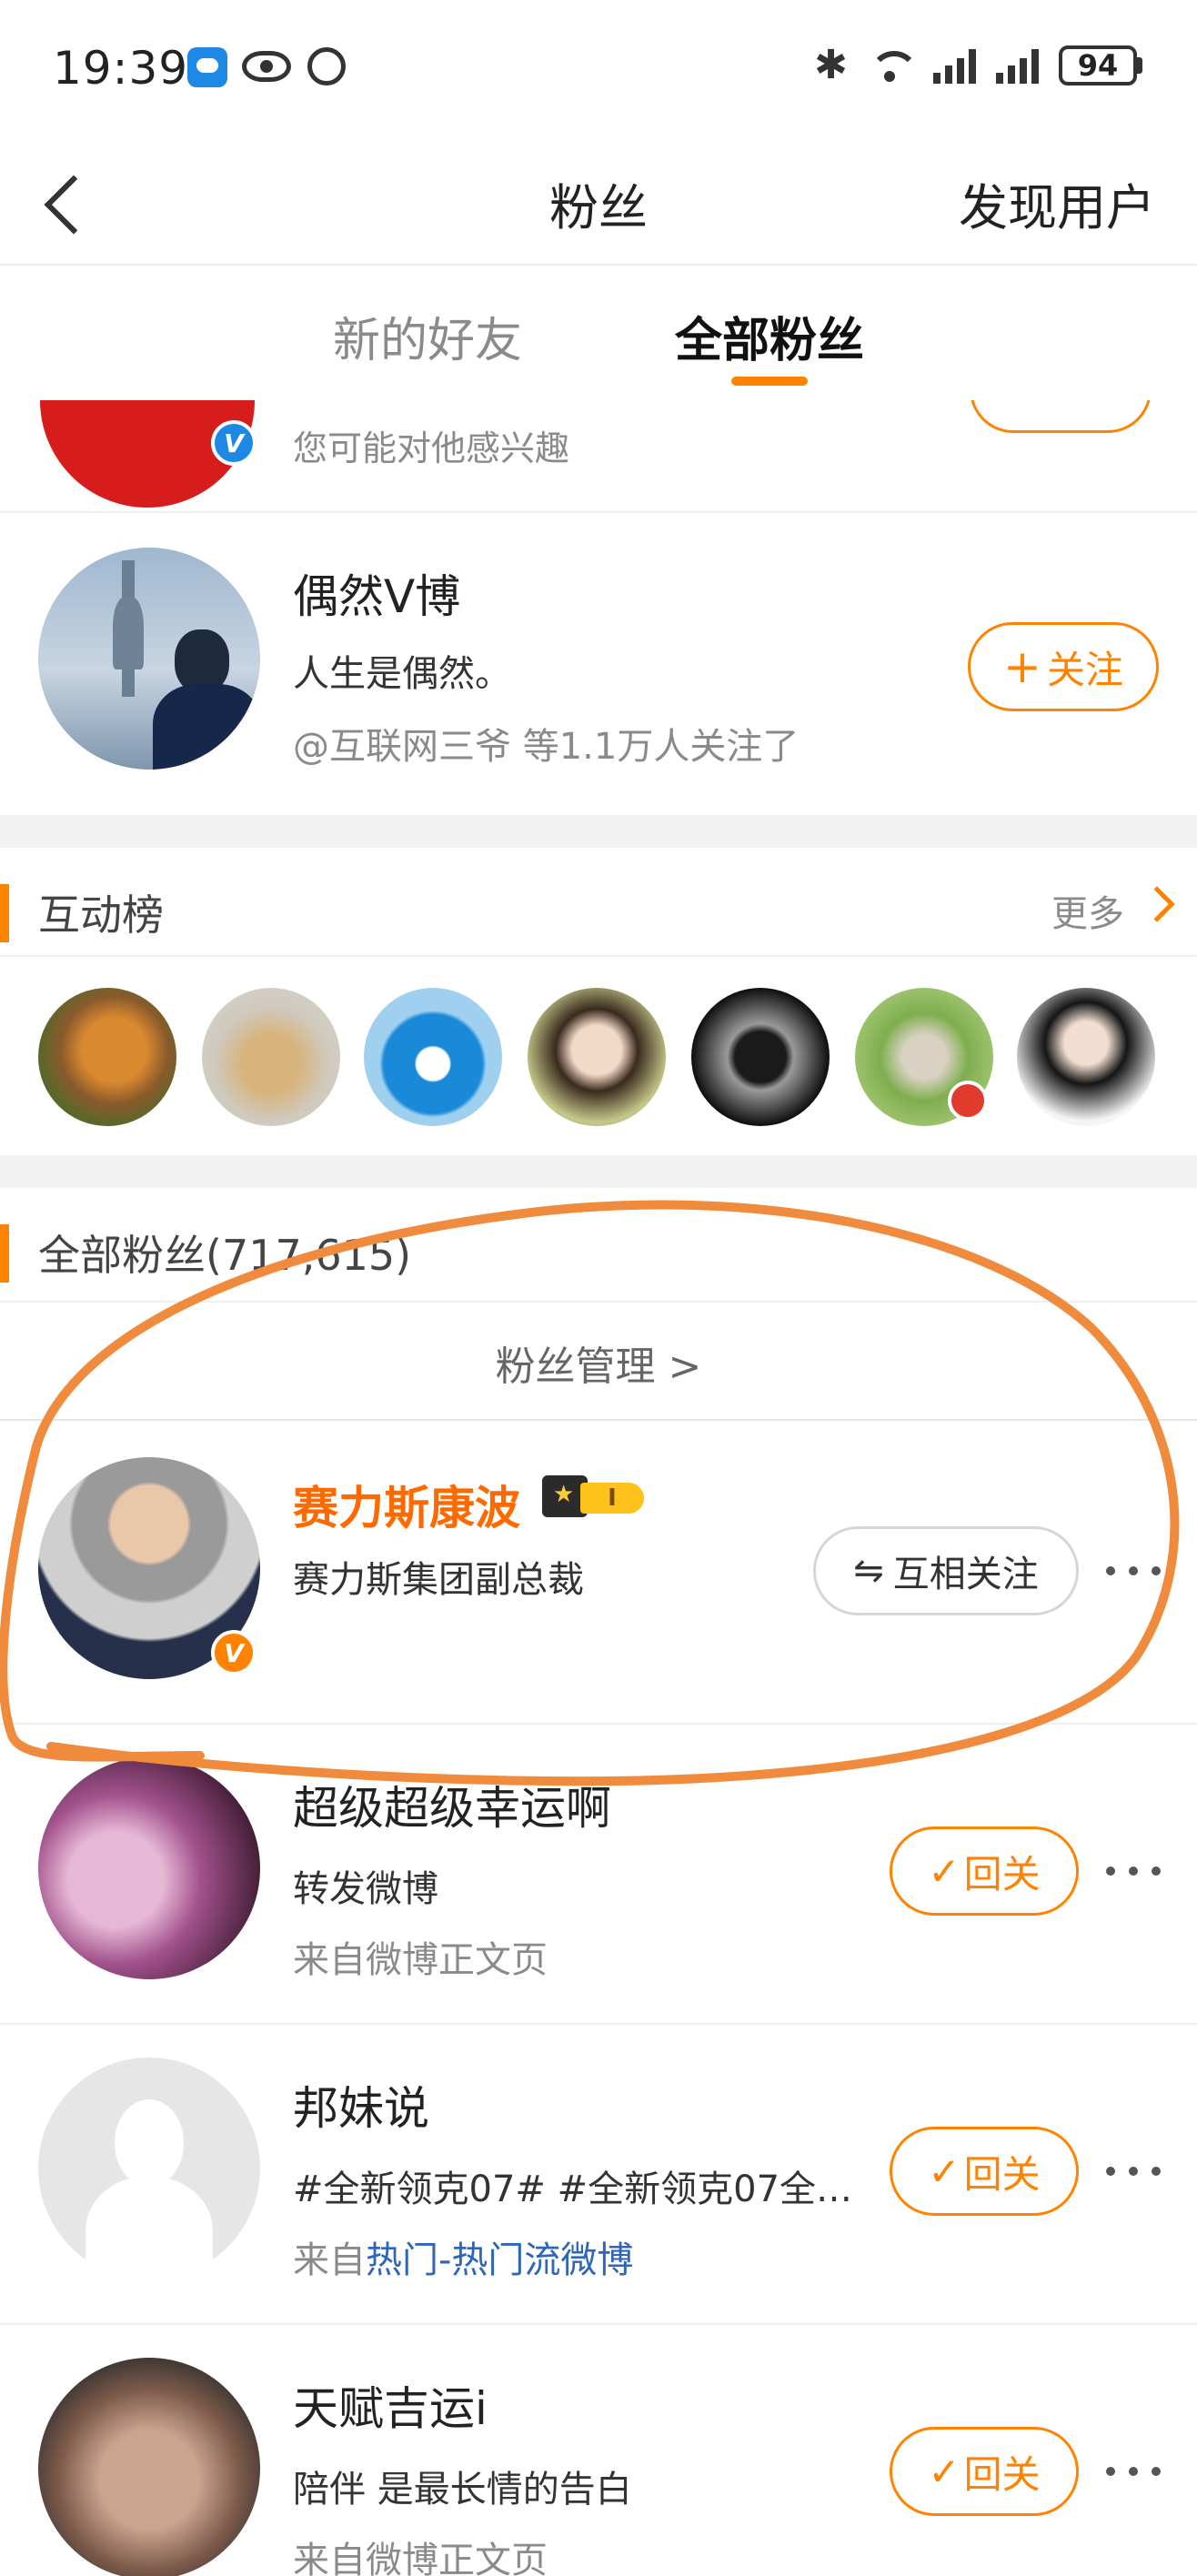 The image size is (1197, 2576). I want to click on wifi-icon, so click(893, 65).